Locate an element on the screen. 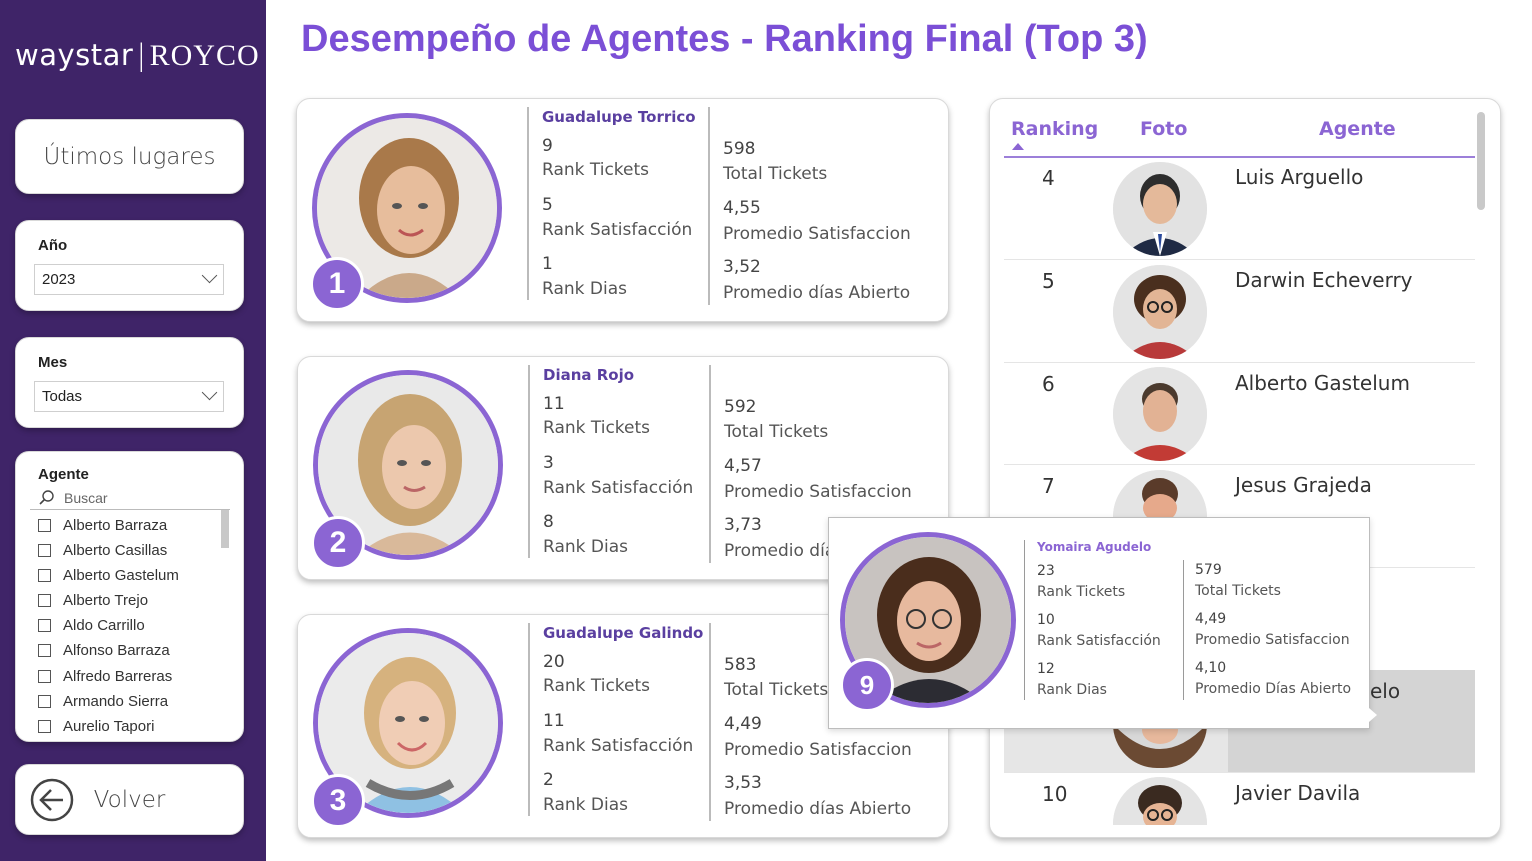 This screenshot has height=861, width=1532. year-slicer-title: Año is located at coordinates (53, 245).